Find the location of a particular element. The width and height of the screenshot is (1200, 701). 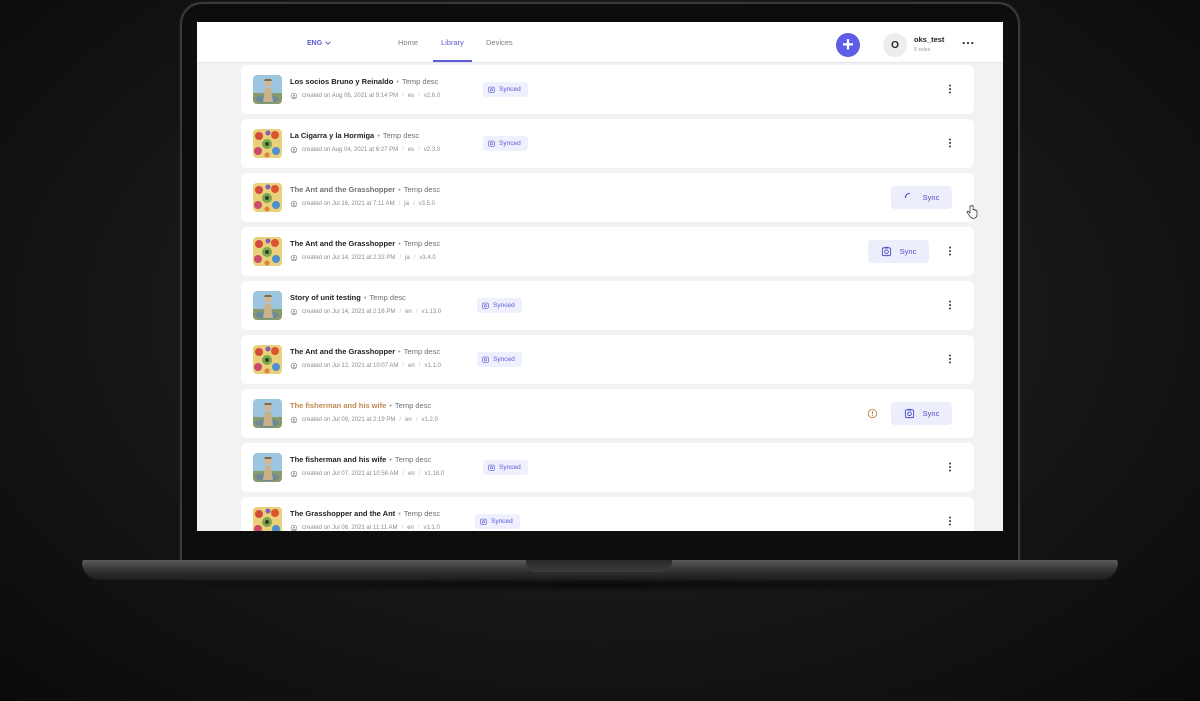

language-selector: ENG is located at coordinates (319, 43).